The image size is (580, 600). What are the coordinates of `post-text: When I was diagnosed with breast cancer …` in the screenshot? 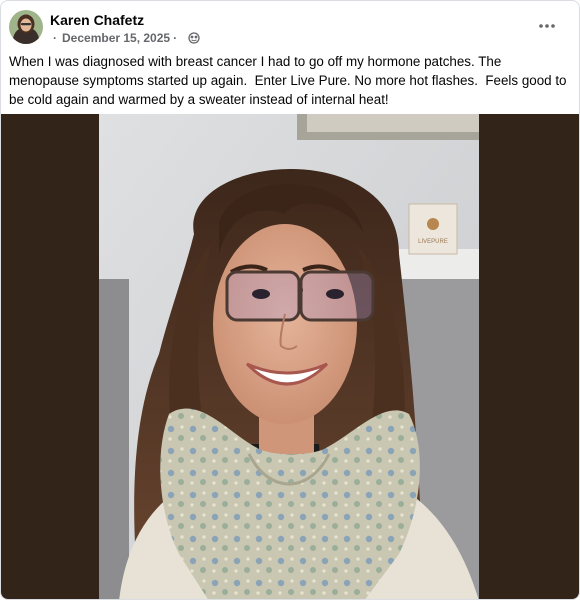 It's located at (290, 80).